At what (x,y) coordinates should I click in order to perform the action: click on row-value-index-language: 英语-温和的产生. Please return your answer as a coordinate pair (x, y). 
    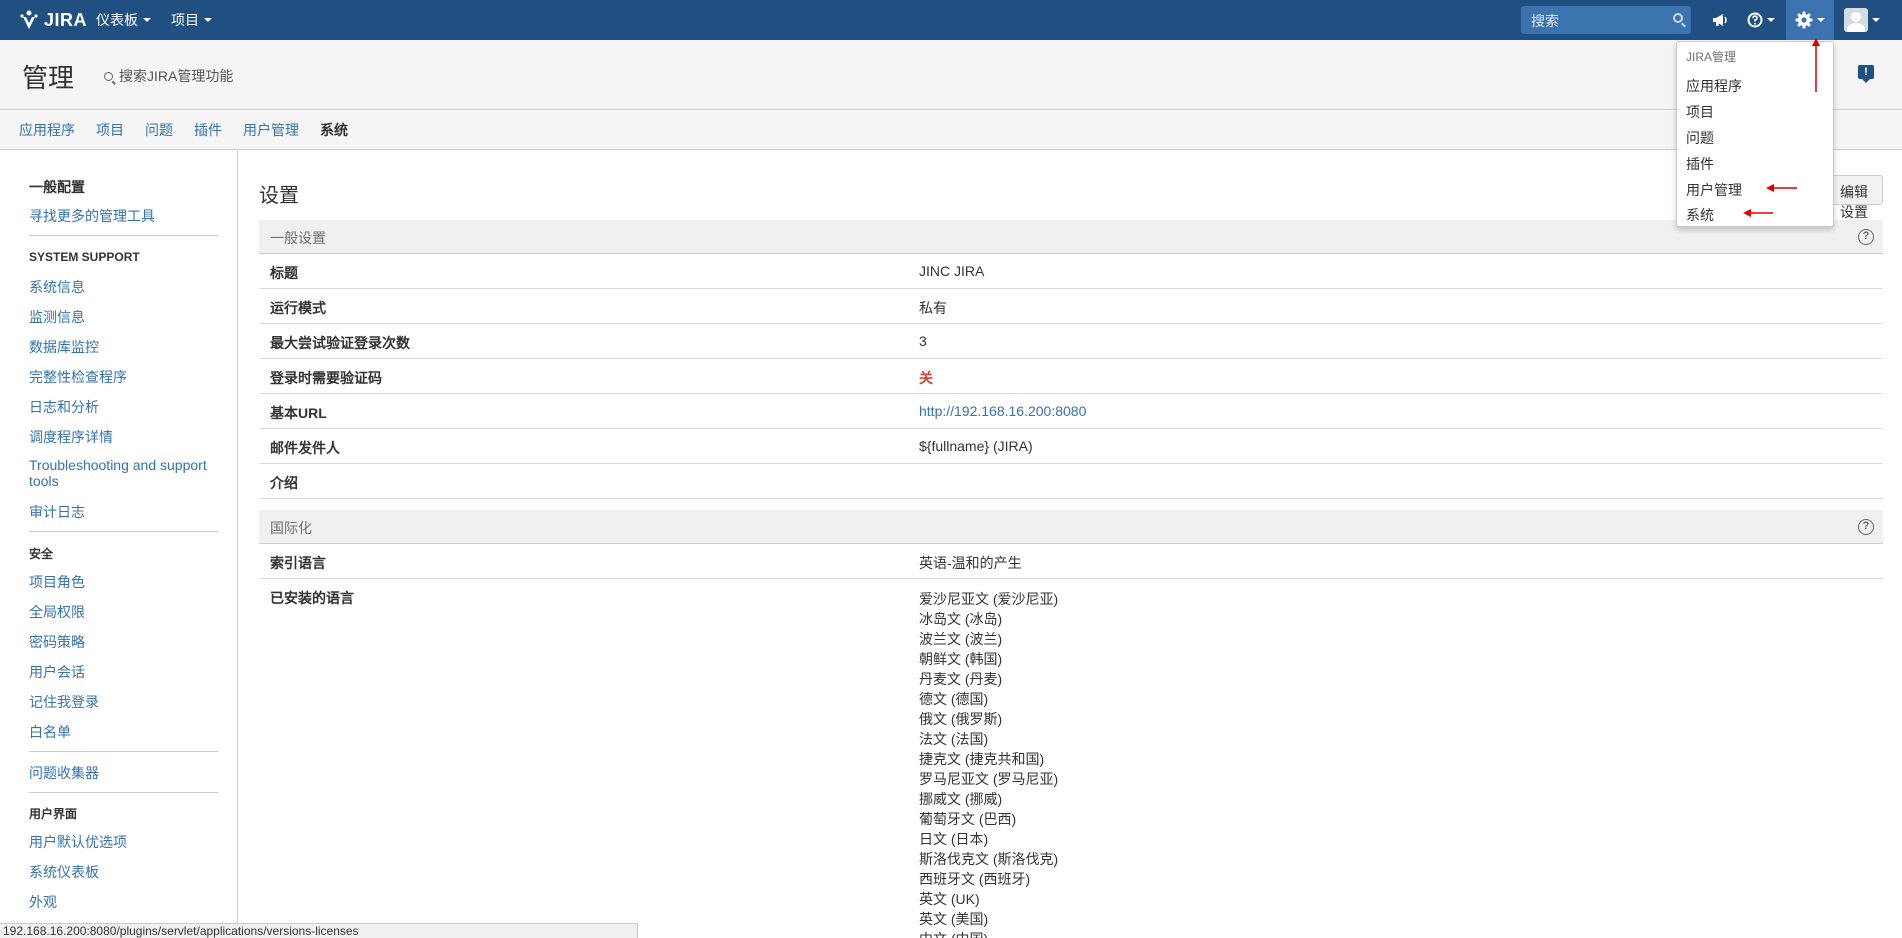
    Looking at the image, I should click on (970, 563).